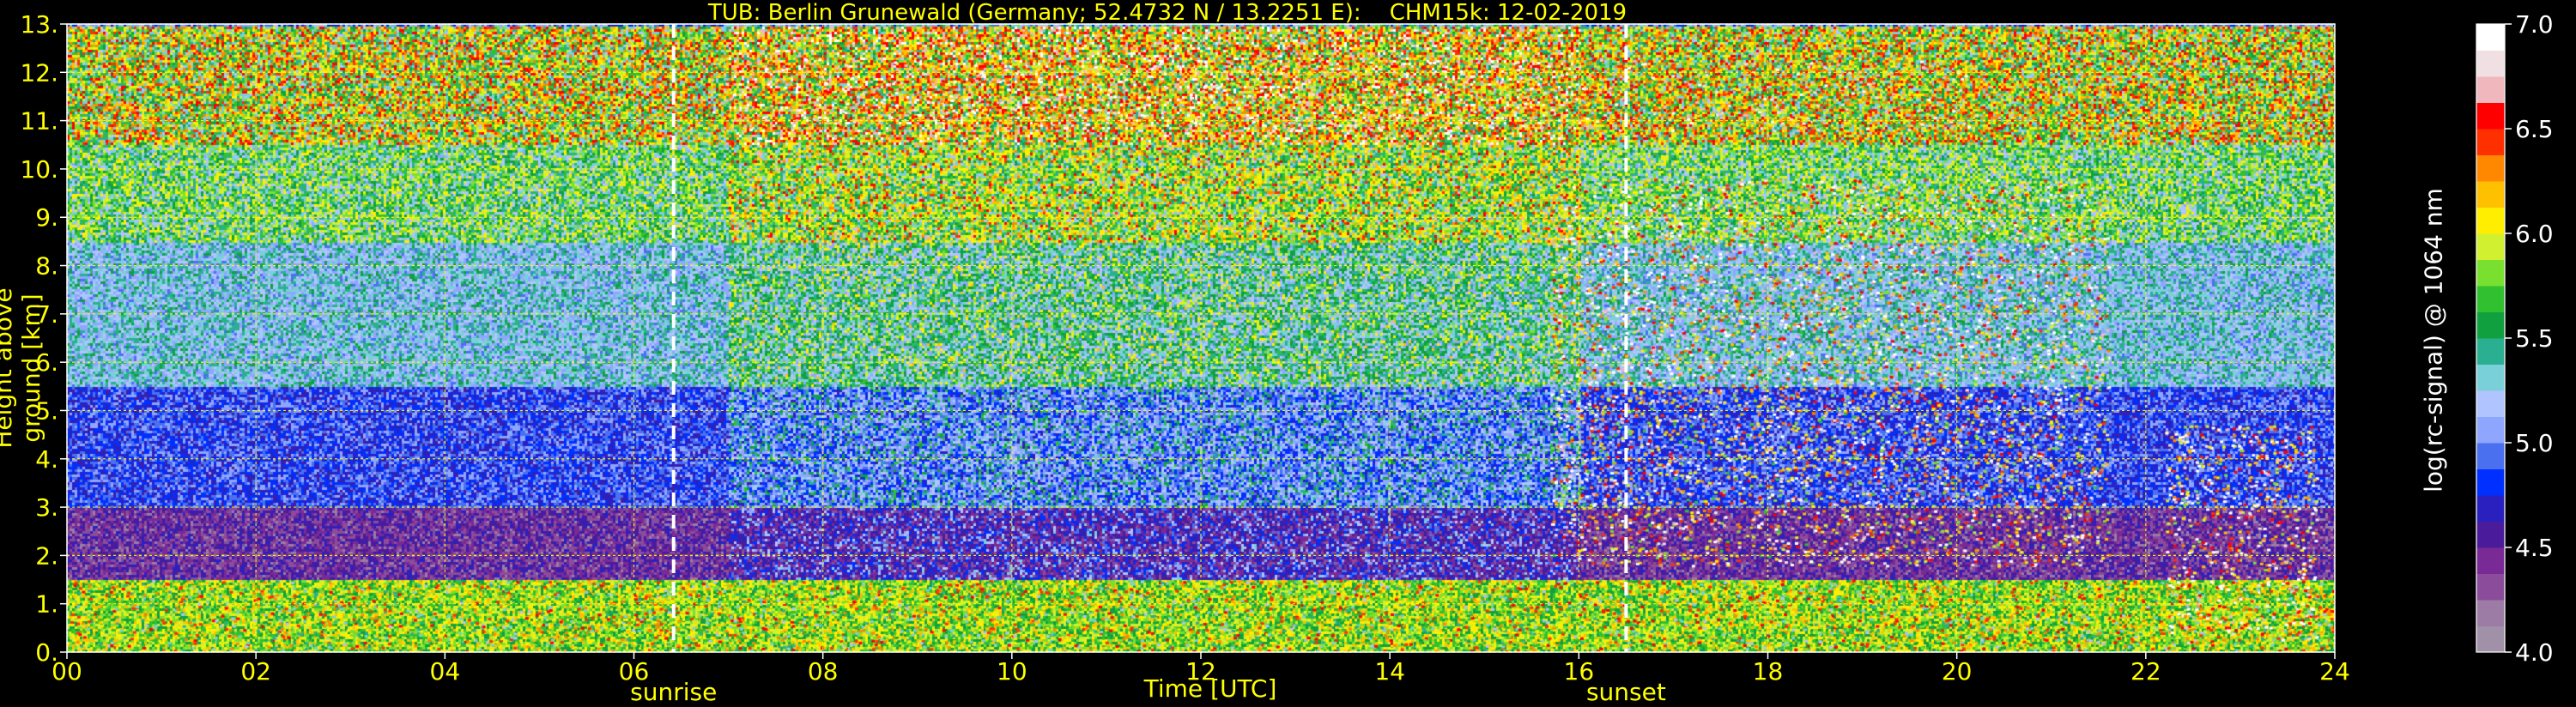 The height and width of the screenshot is (707, 2576). What do you see at coordinates (2534, 548) in the screenshot?
I see `colorbar-tick-label: 4.5` at bounding box center [2534, 548].